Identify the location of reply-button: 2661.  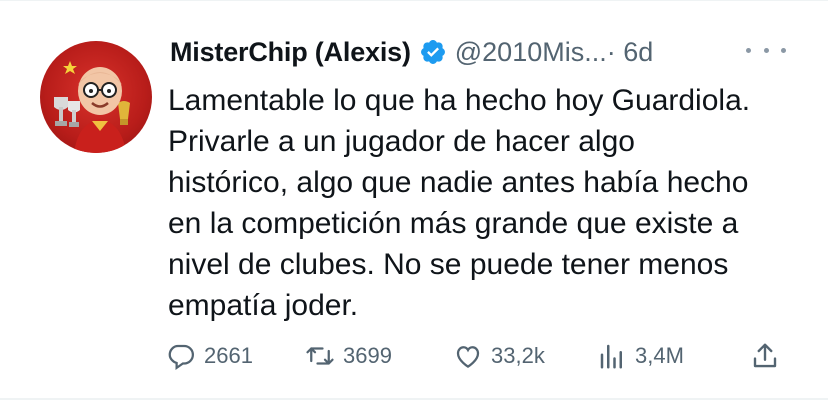
(209, 356).